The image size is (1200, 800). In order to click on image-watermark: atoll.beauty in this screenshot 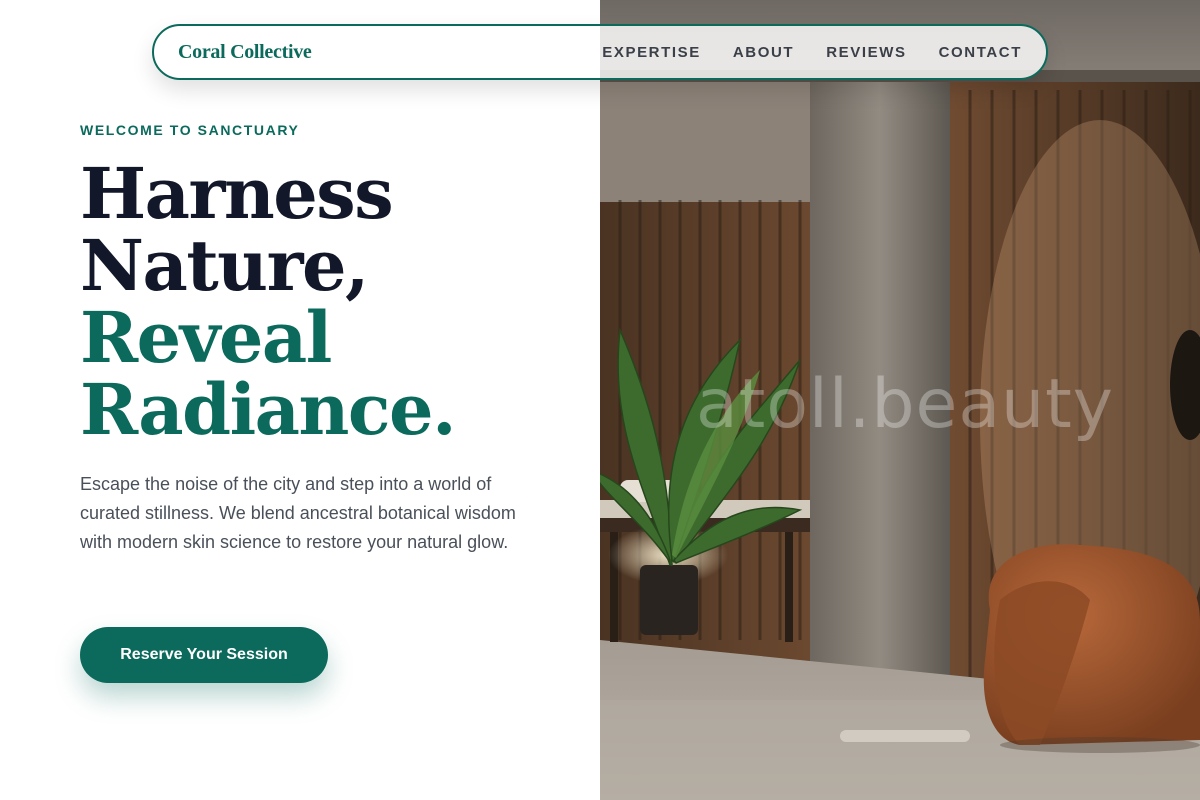, I will do `click(905, 404)`.